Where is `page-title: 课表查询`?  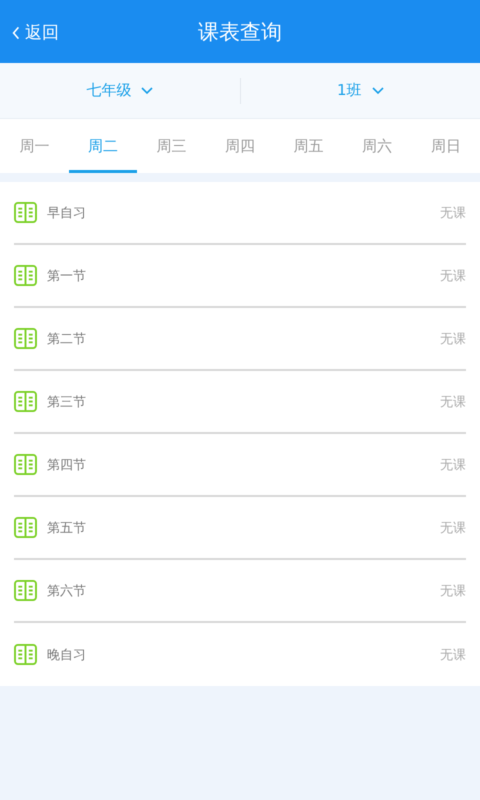
page-title: 课表查询 is located at coordinates (240, 32).